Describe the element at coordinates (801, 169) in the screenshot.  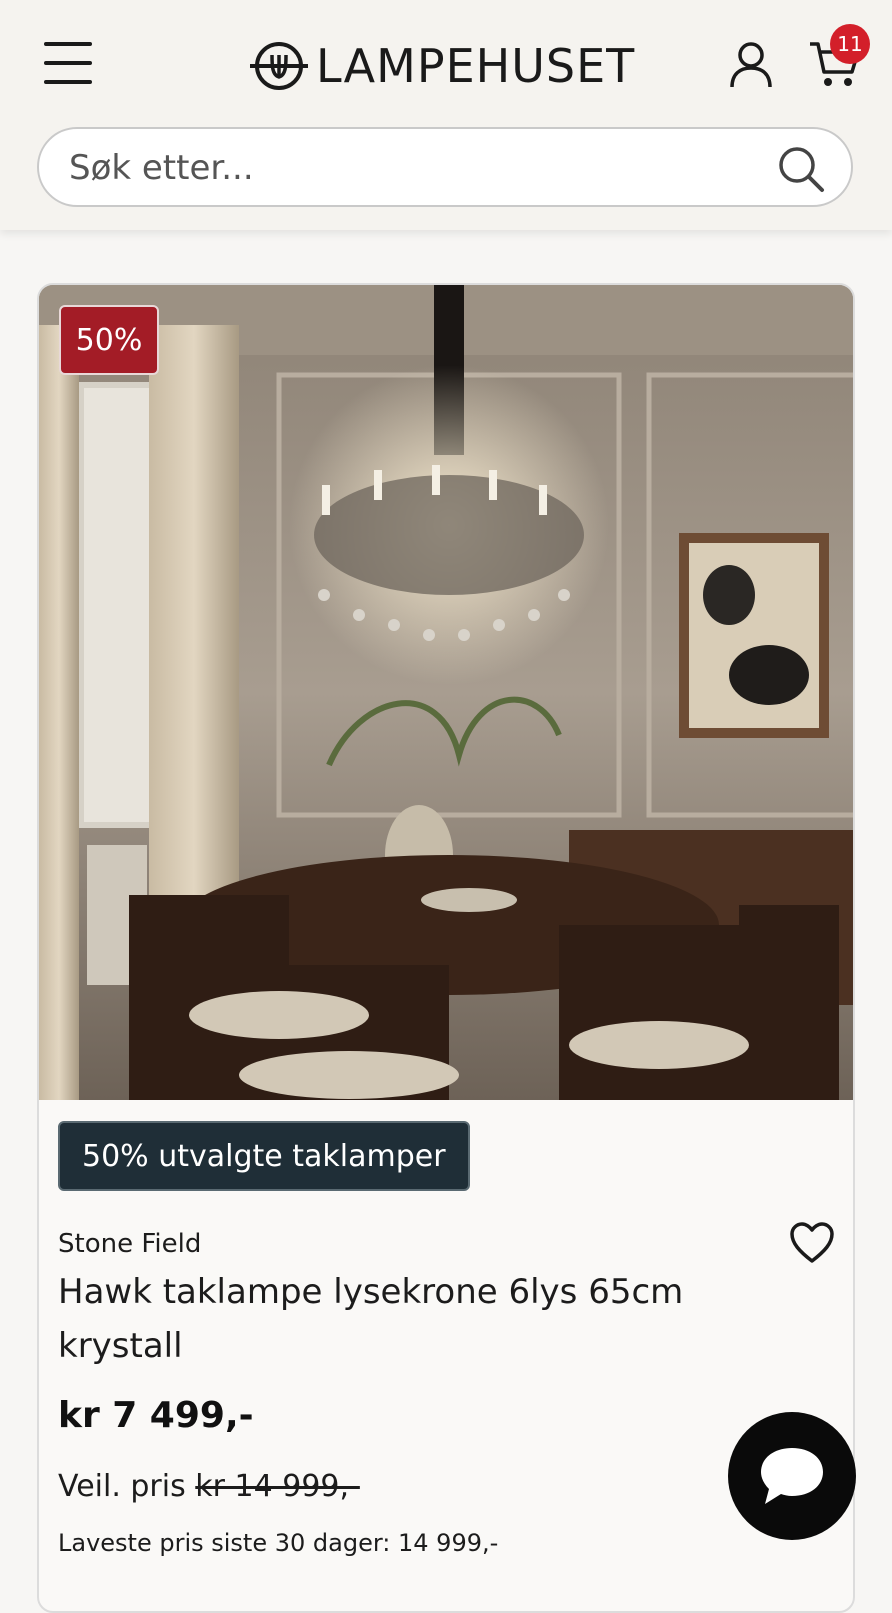
I see `search-icon` at that location.